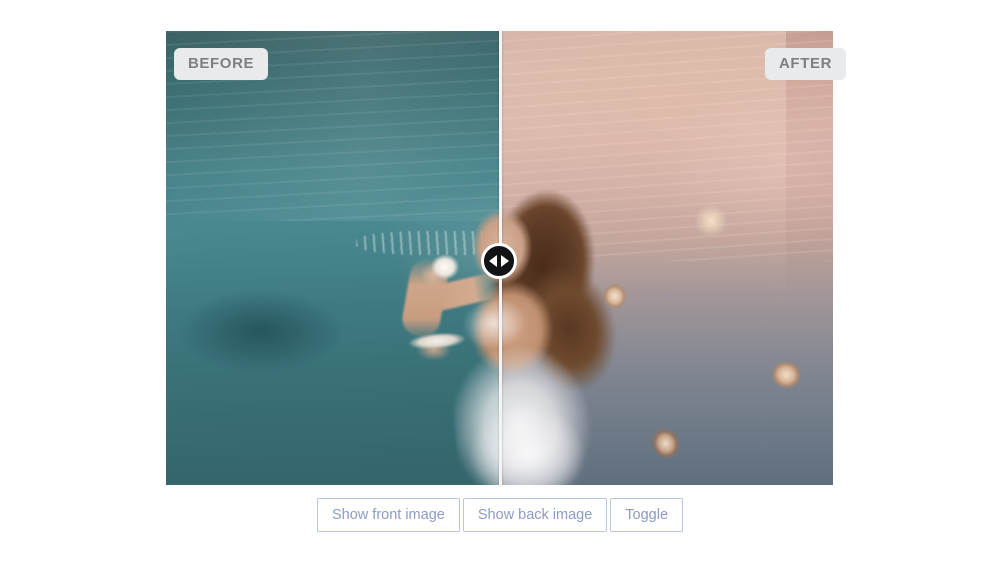  I want to click on triangle-left-icon, so click(493, 261).